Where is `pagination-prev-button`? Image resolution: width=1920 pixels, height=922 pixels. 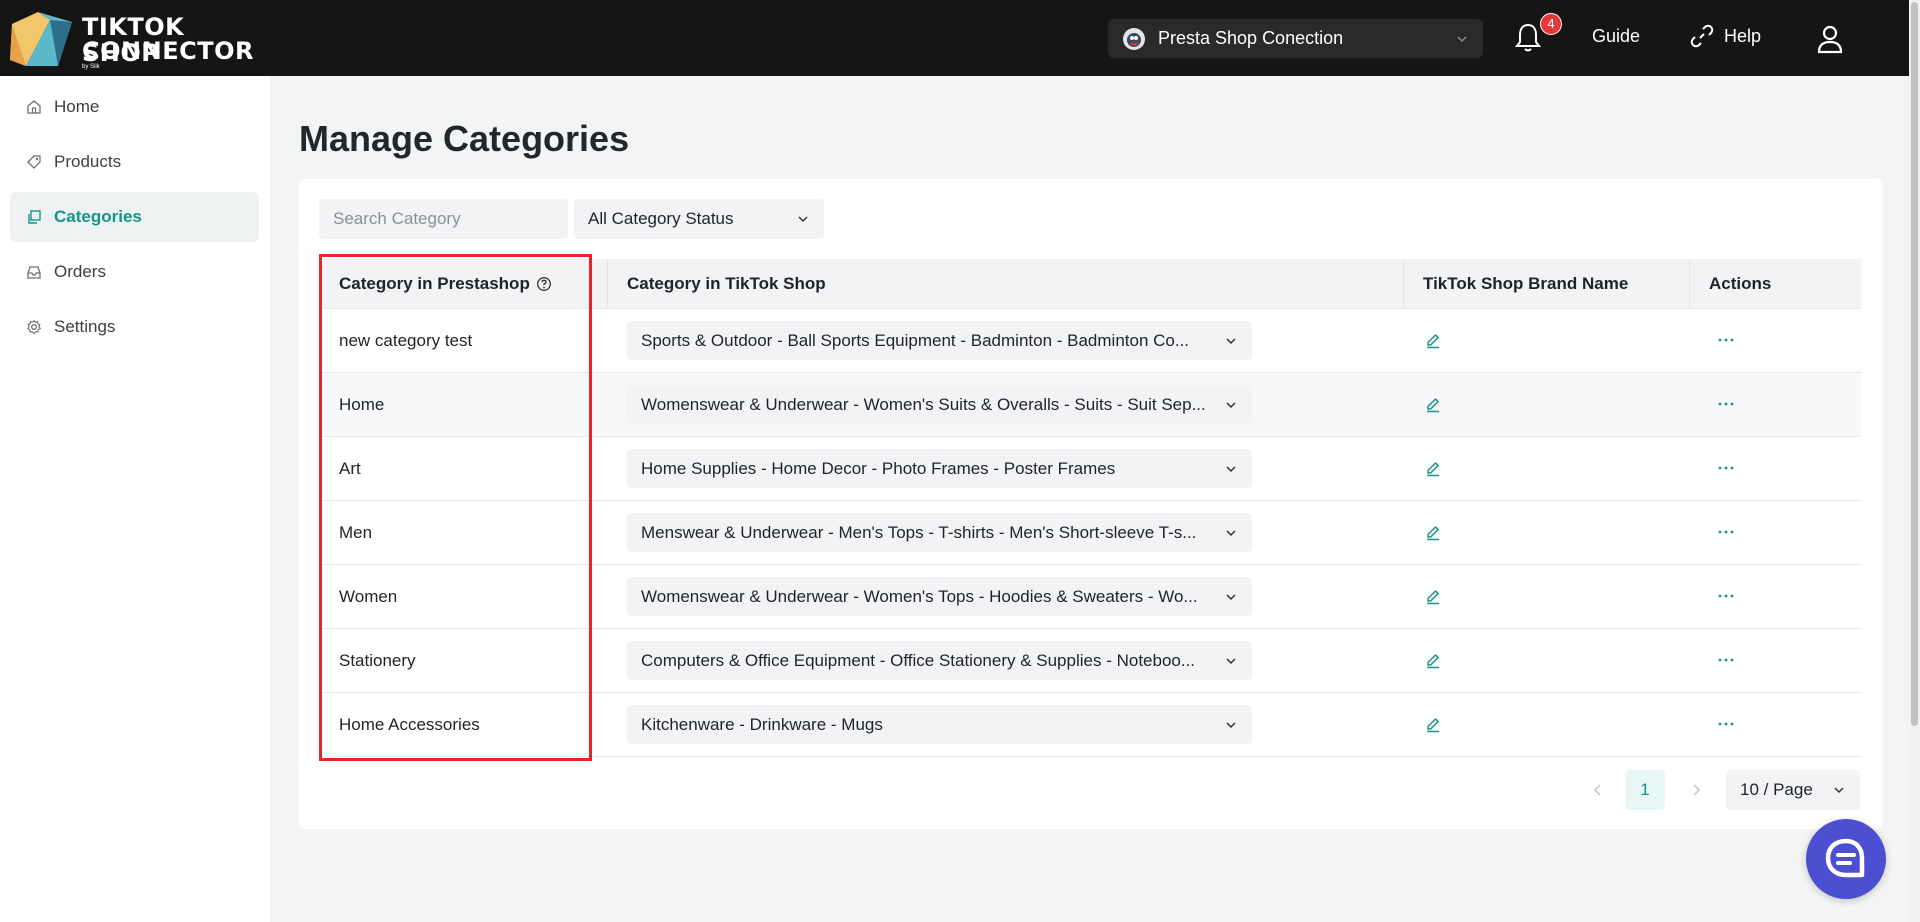
pagination-prev-button is located at coordinates (1598, 790).